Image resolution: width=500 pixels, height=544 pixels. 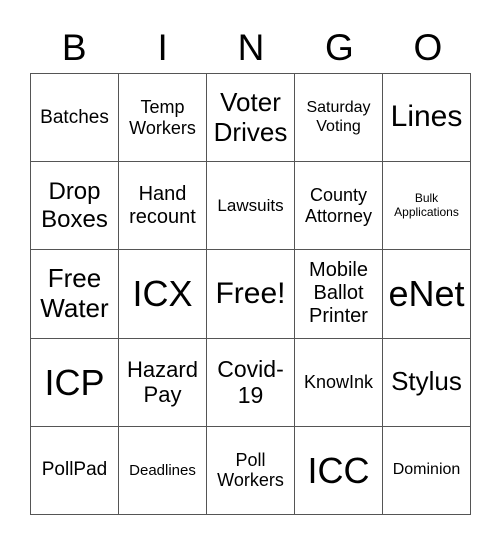 I want to click on bingo-cell: Mobile Ballot Printer, so click(x=339, y=294).